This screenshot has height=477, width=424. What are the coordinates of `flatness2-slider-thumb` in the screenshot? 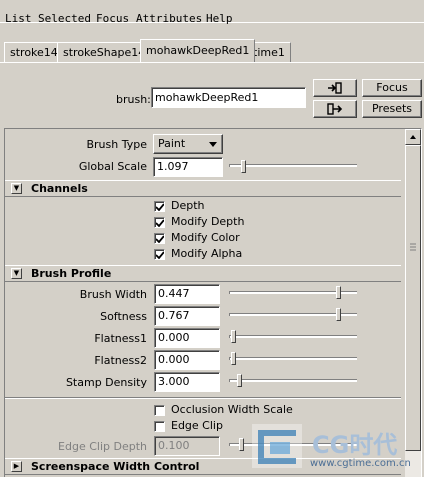 It's located at (233, 358).